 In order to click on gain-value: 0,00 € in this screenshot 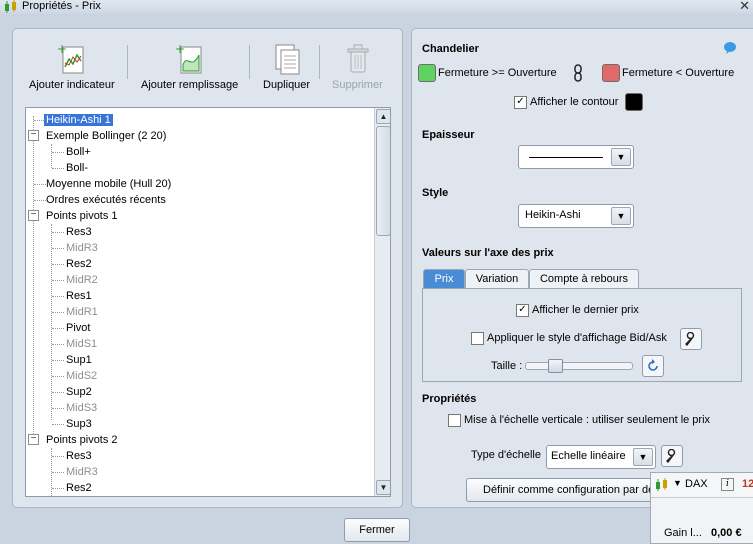, I will do `click(726, 533)`.